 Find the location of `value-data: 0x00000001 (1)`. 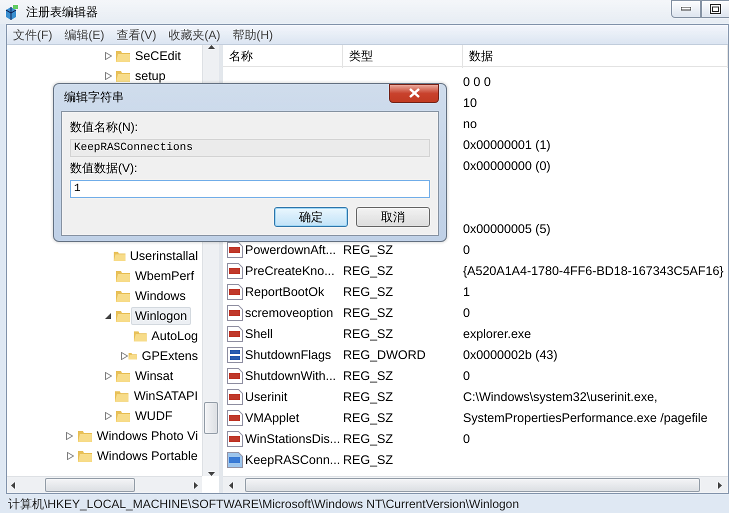

value-data: 0x00000001 (1) is located at coordinates (507, 145).